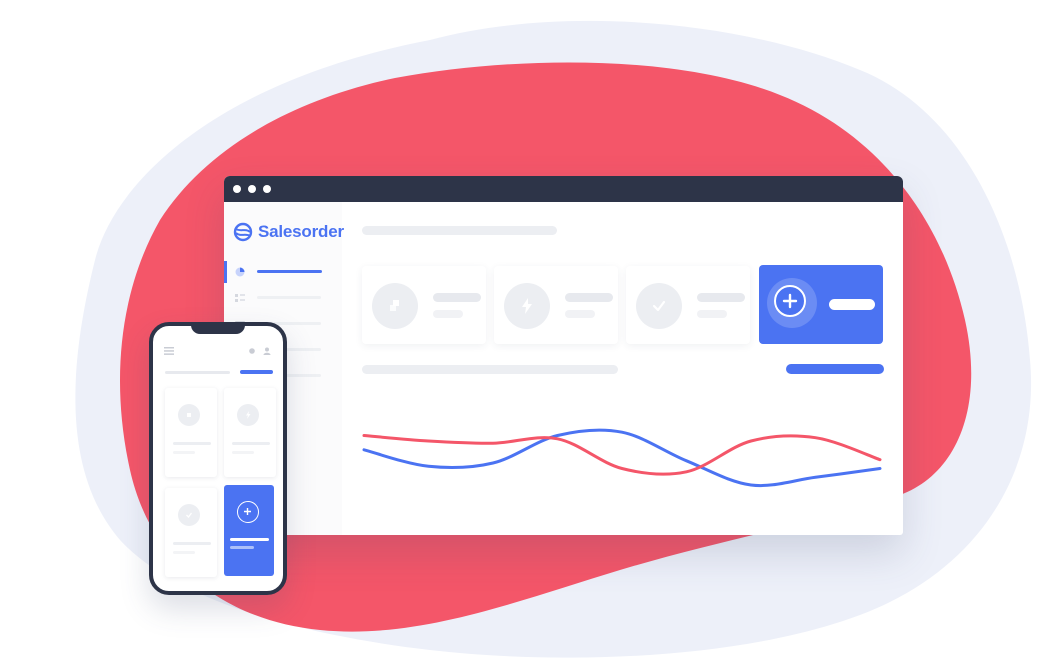 Image resolution: width=1042 pixels, height=671 pixels. I want to click on line-chart, so click(622, 458).